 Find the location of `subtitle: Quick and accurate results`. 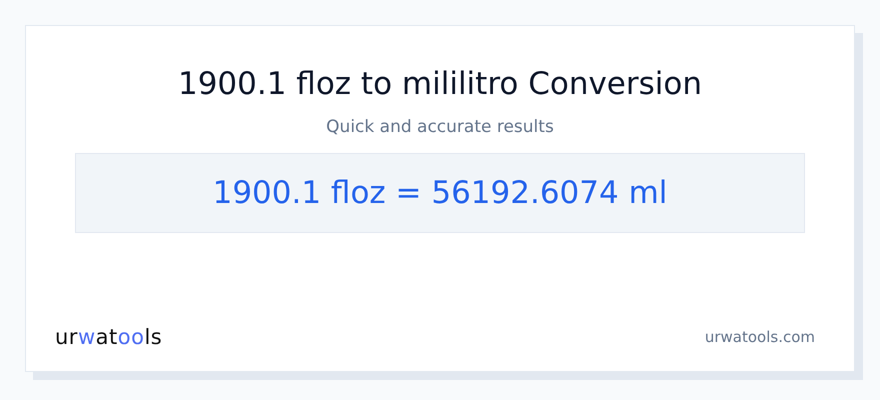

subtitle: Quick and accurate results is located at coordinates (440, 127).